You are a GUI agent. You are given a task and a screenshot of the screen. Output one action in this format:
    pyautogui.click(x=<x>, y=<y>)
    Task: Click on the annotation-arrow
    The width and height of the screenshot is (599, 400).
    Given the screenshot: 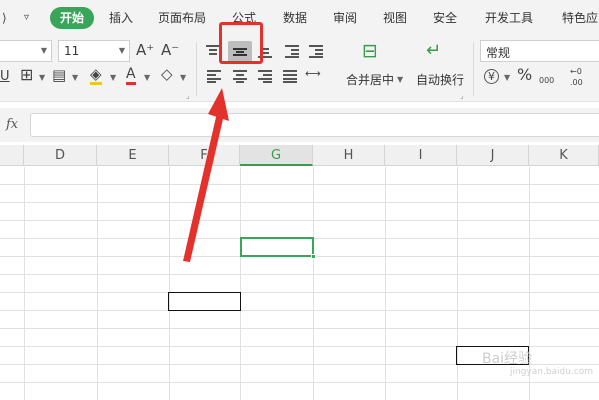 What is the action you would take?
    pyautogui.click(x=206, y=175)
    